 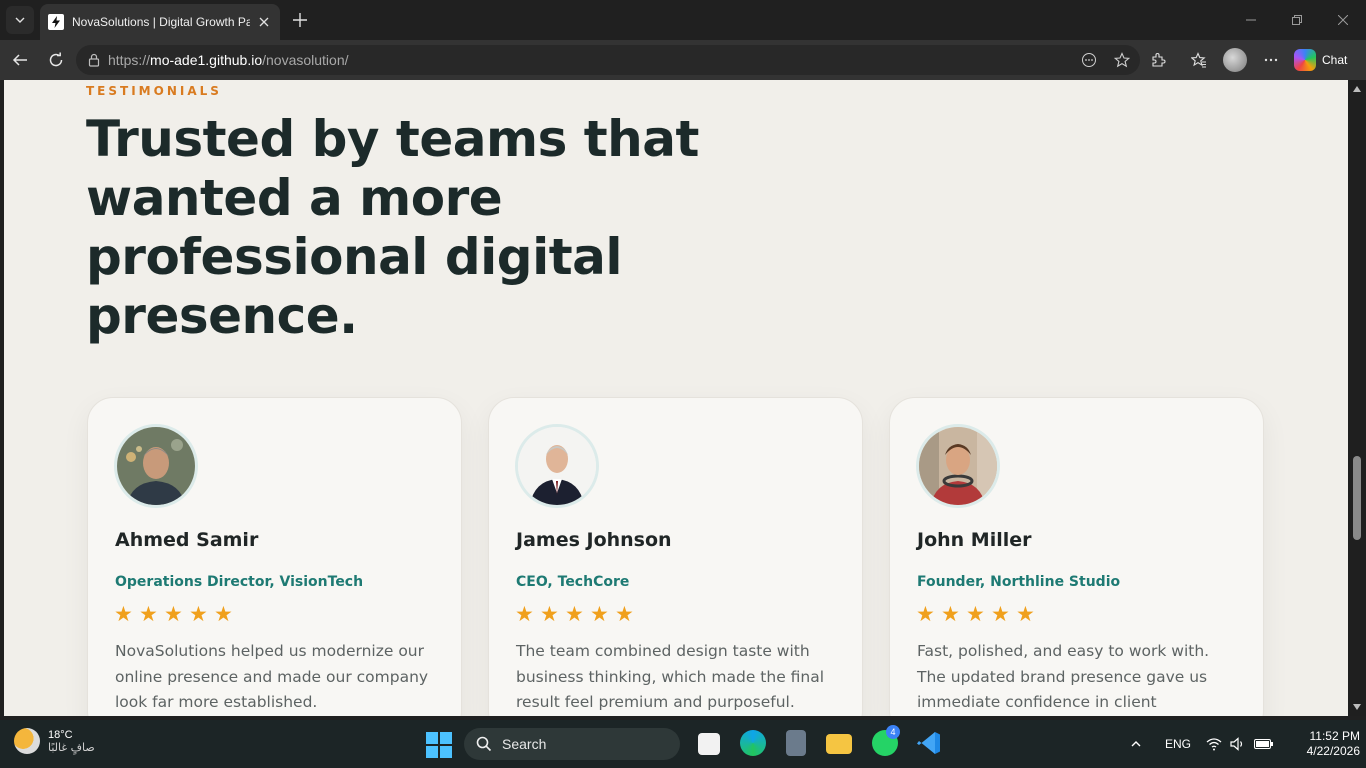 I want to click on person-name: John Miller, so click(x=974, y=540).